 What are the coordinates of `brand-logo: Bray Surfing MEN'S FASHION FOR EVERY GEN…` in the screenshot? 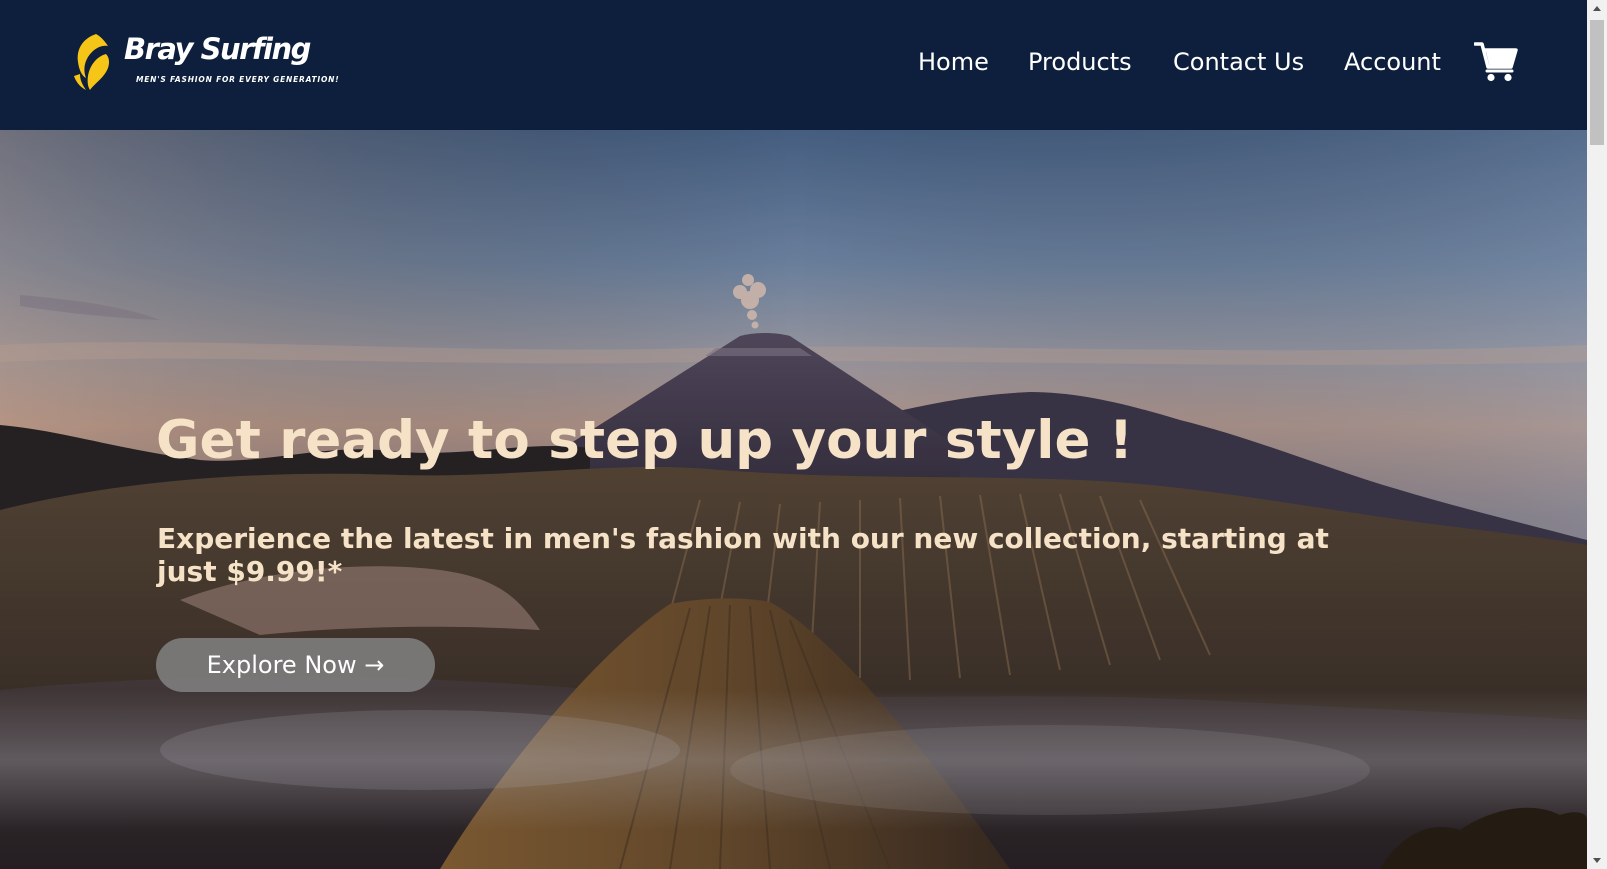 It's located at (205, 62).